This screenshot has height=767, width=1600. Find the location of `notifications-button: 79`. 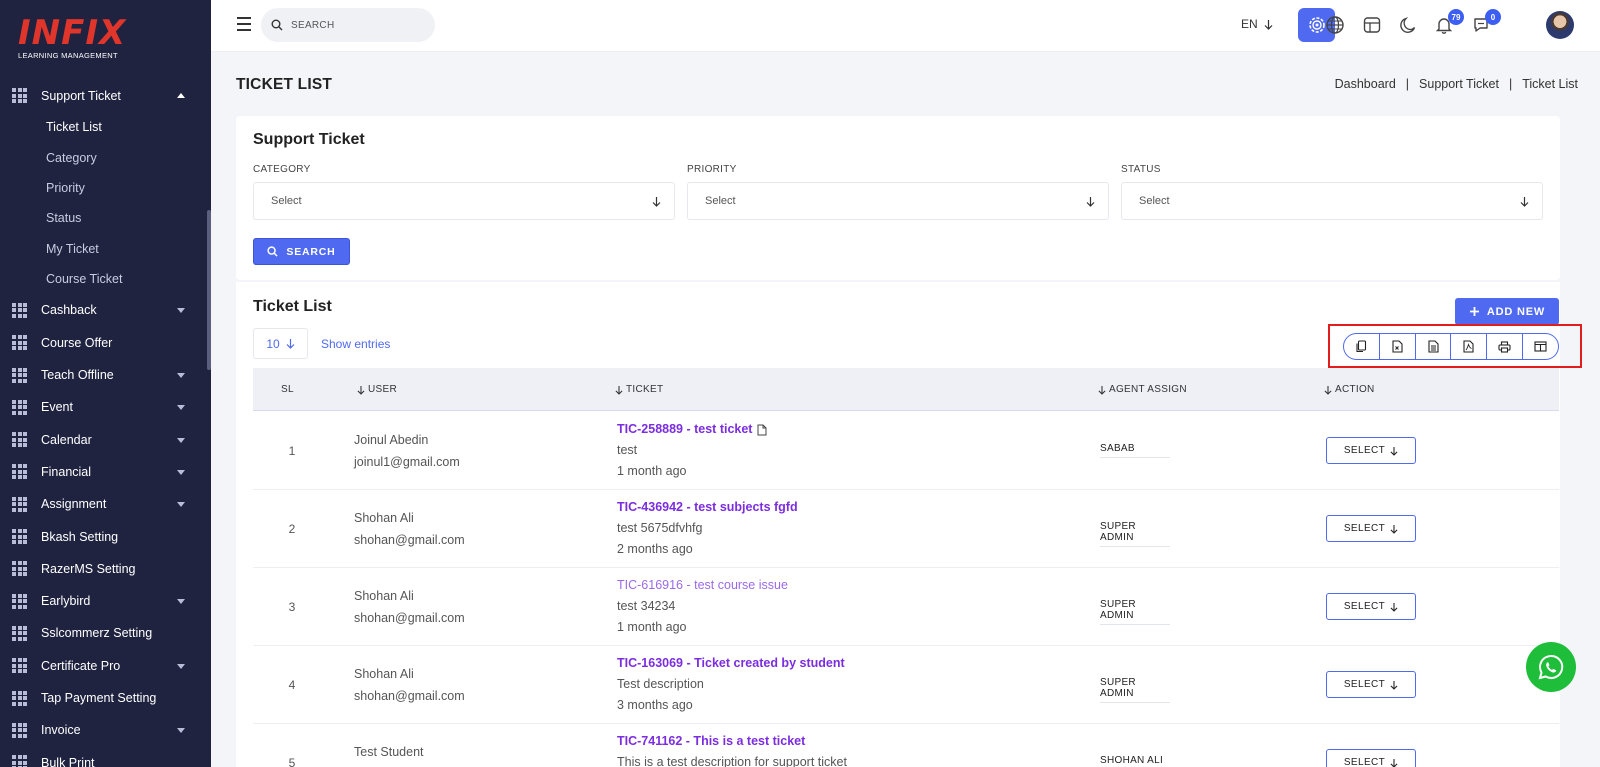

notifications-button: 79 is located at coordinates (1448, 23).